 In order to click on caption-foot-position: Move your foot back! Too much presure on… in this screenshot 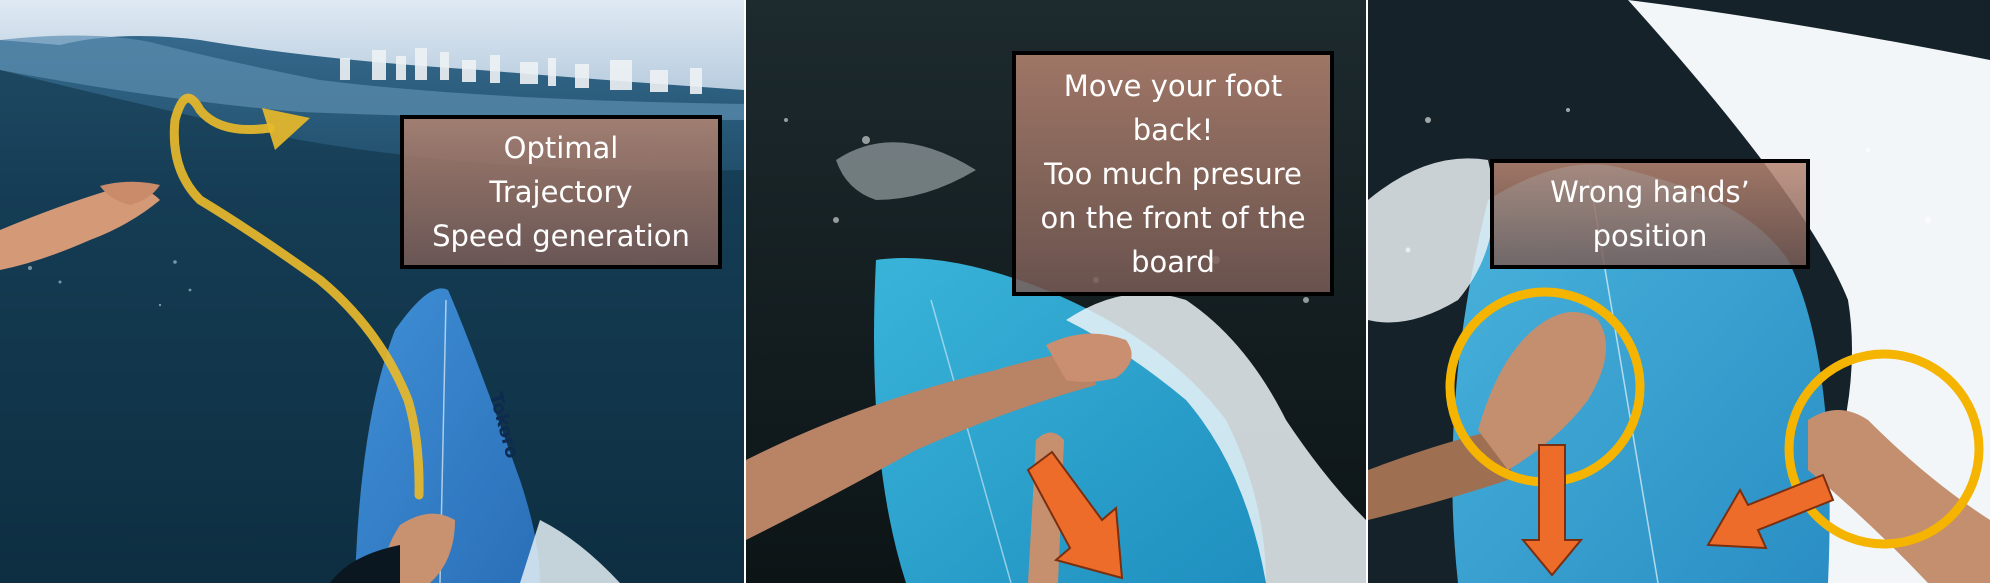, I will do `click(1173, 173)`.